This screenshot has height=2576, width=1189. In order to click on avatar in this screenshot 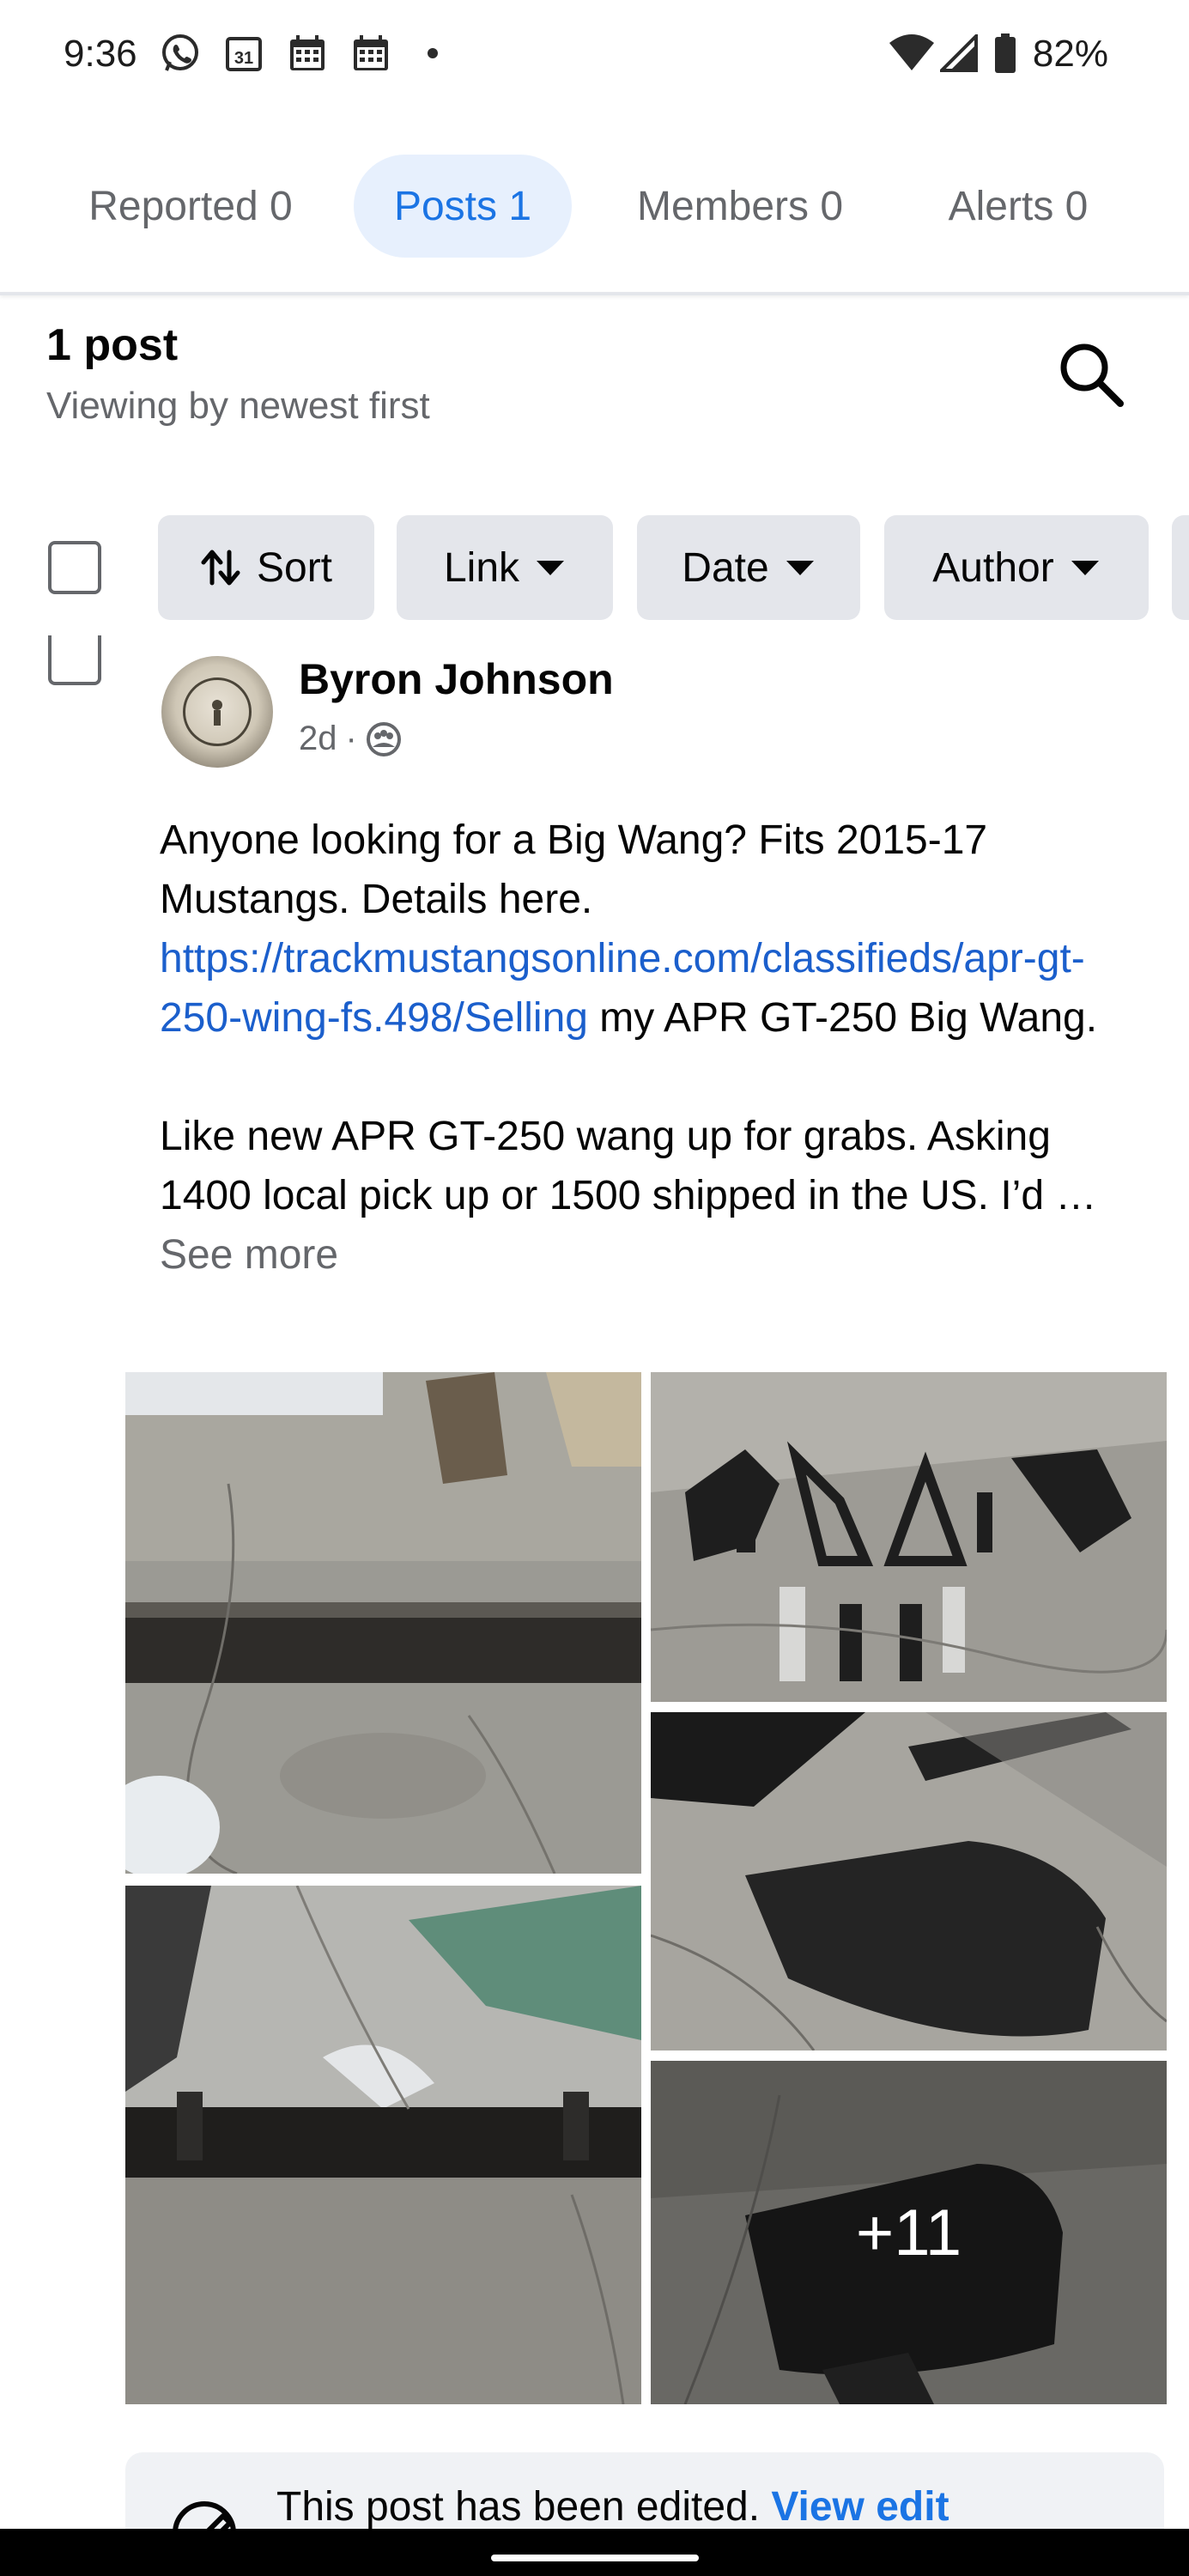, I will do `click(217, 712)`.